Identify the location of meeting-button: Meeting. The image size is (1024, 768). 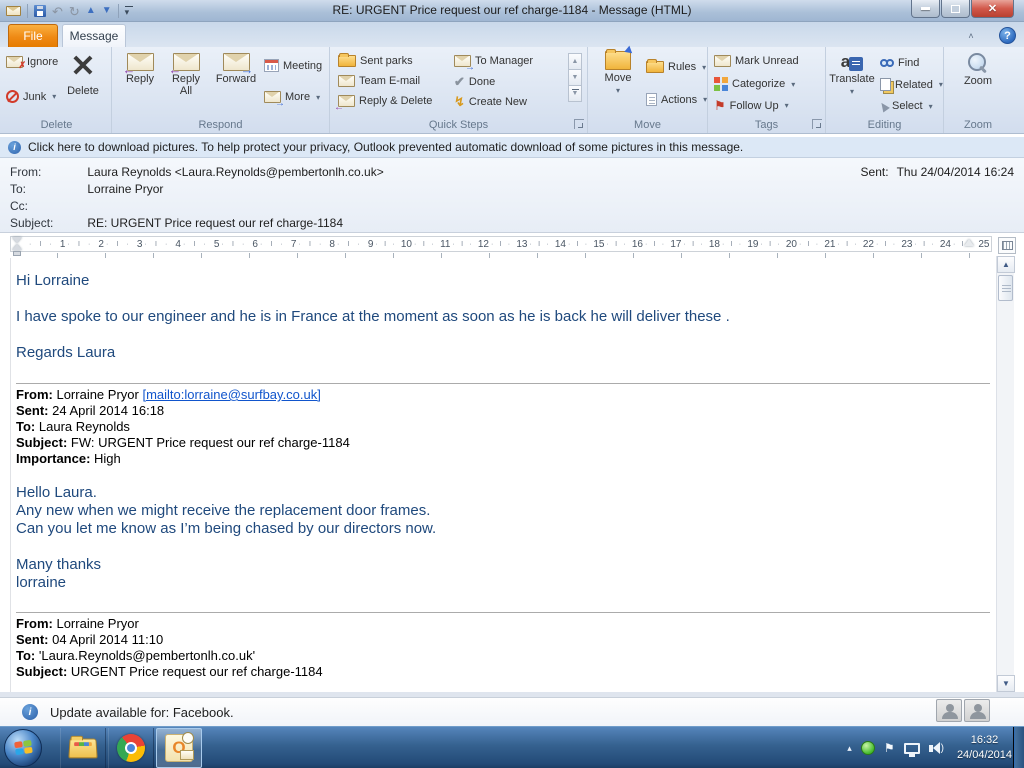
(293, 65).